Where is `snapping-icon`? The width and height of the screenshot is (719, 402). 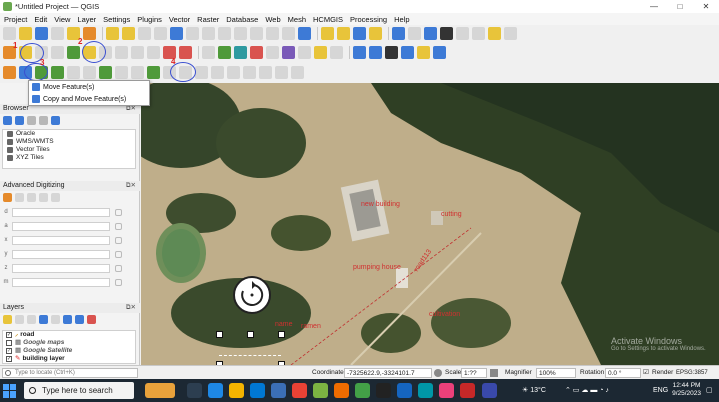 snapping-icon is located at coordinates (43, 197).